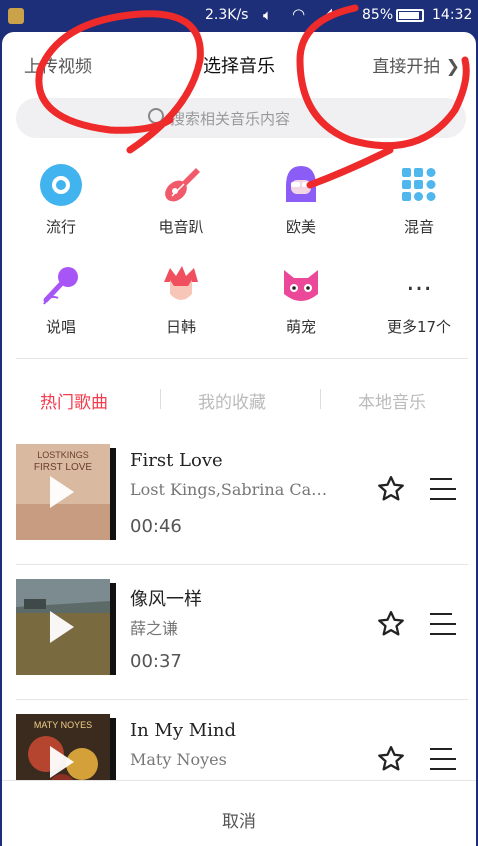  What do you see at coordinates (182, 185) in the screenshot?
I see `electric-guitar-icon` at bounding box center [182, 185].